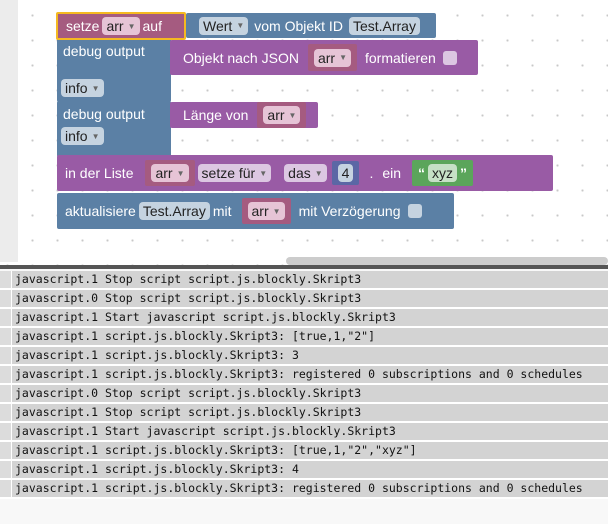 The image size is (608, 524). Describe the element at coordinates (99, 173) in the screenshot. I see `list-label: in der Liste` at that location.